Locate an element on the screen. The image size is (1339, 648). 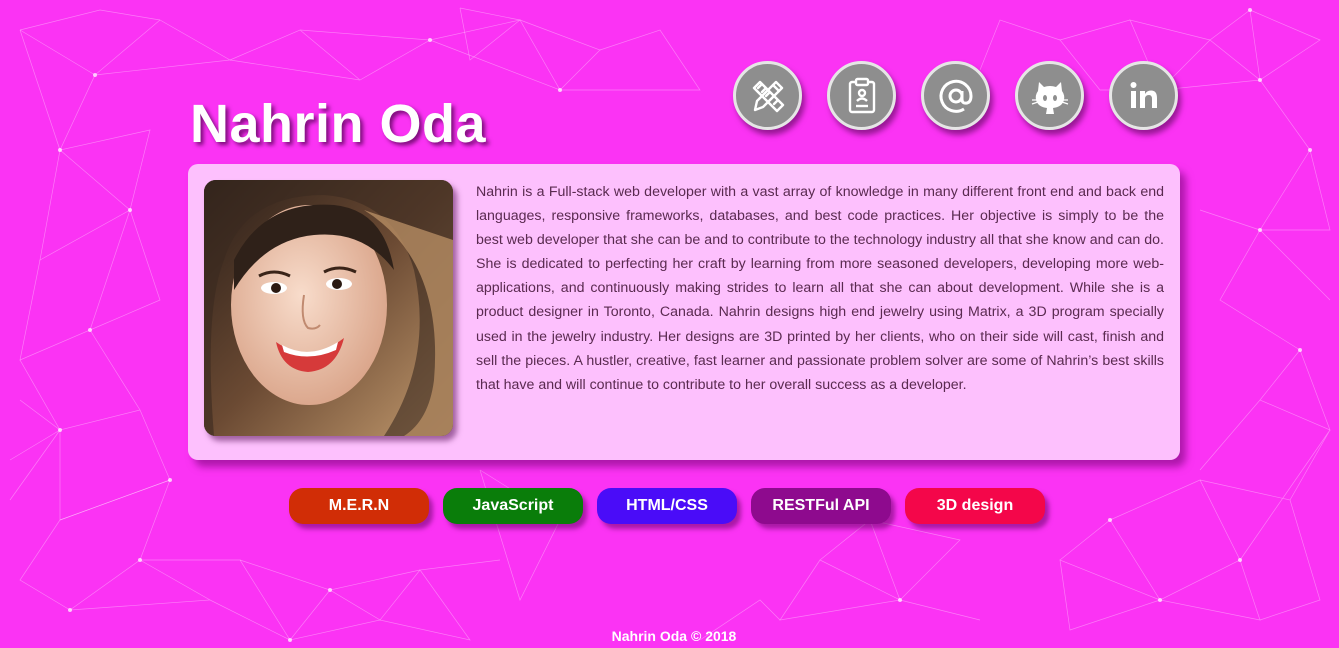
linkedin-link is located at coordinates (1143, 95).